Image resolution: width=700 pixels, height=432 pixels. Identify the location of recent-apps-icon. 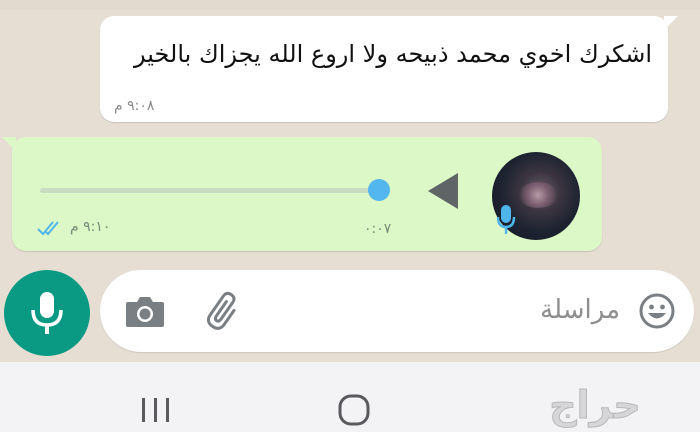
(156, 410).